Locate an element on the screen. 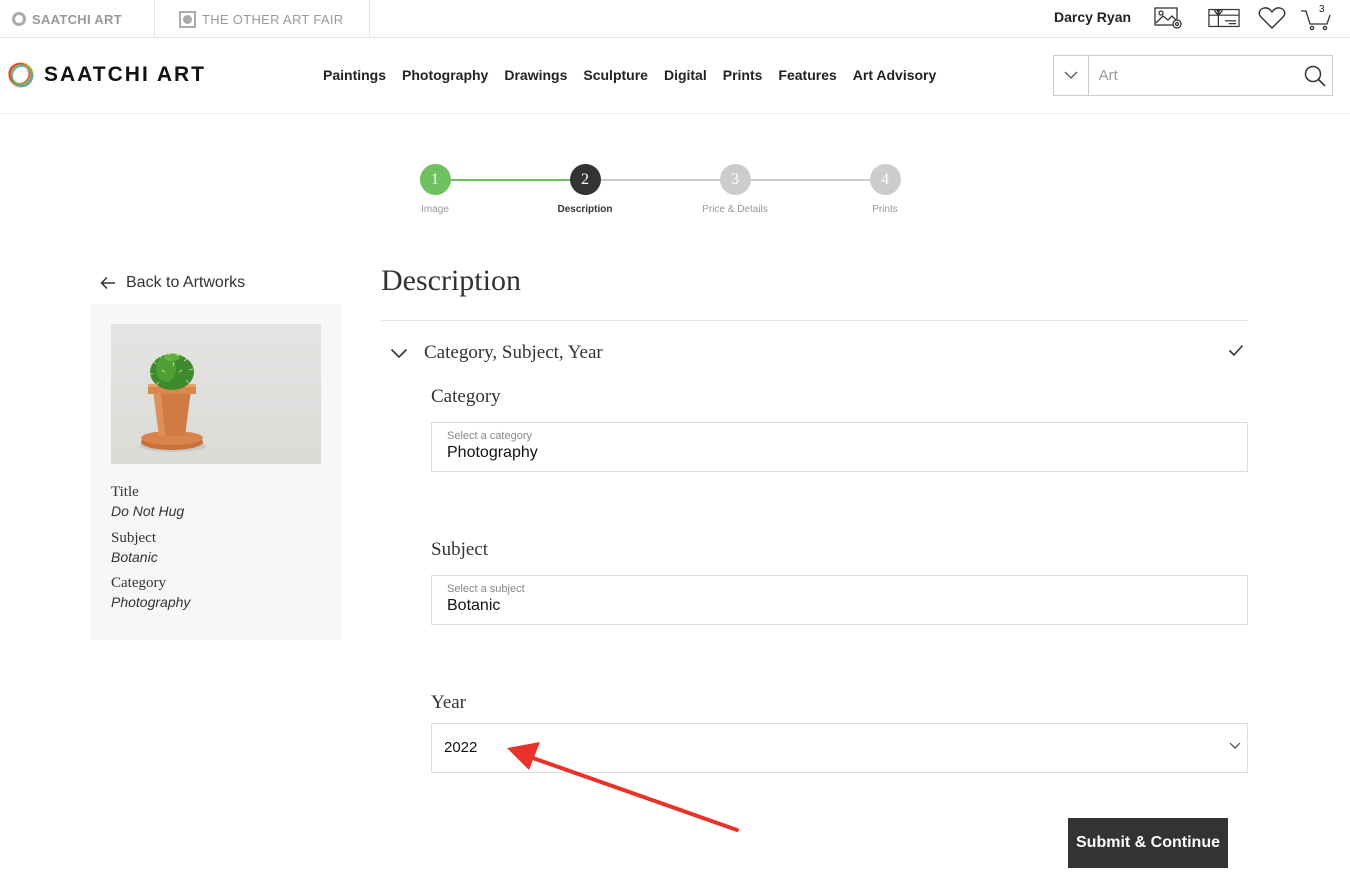  page-title: Description is located at coordinates (451, 280).